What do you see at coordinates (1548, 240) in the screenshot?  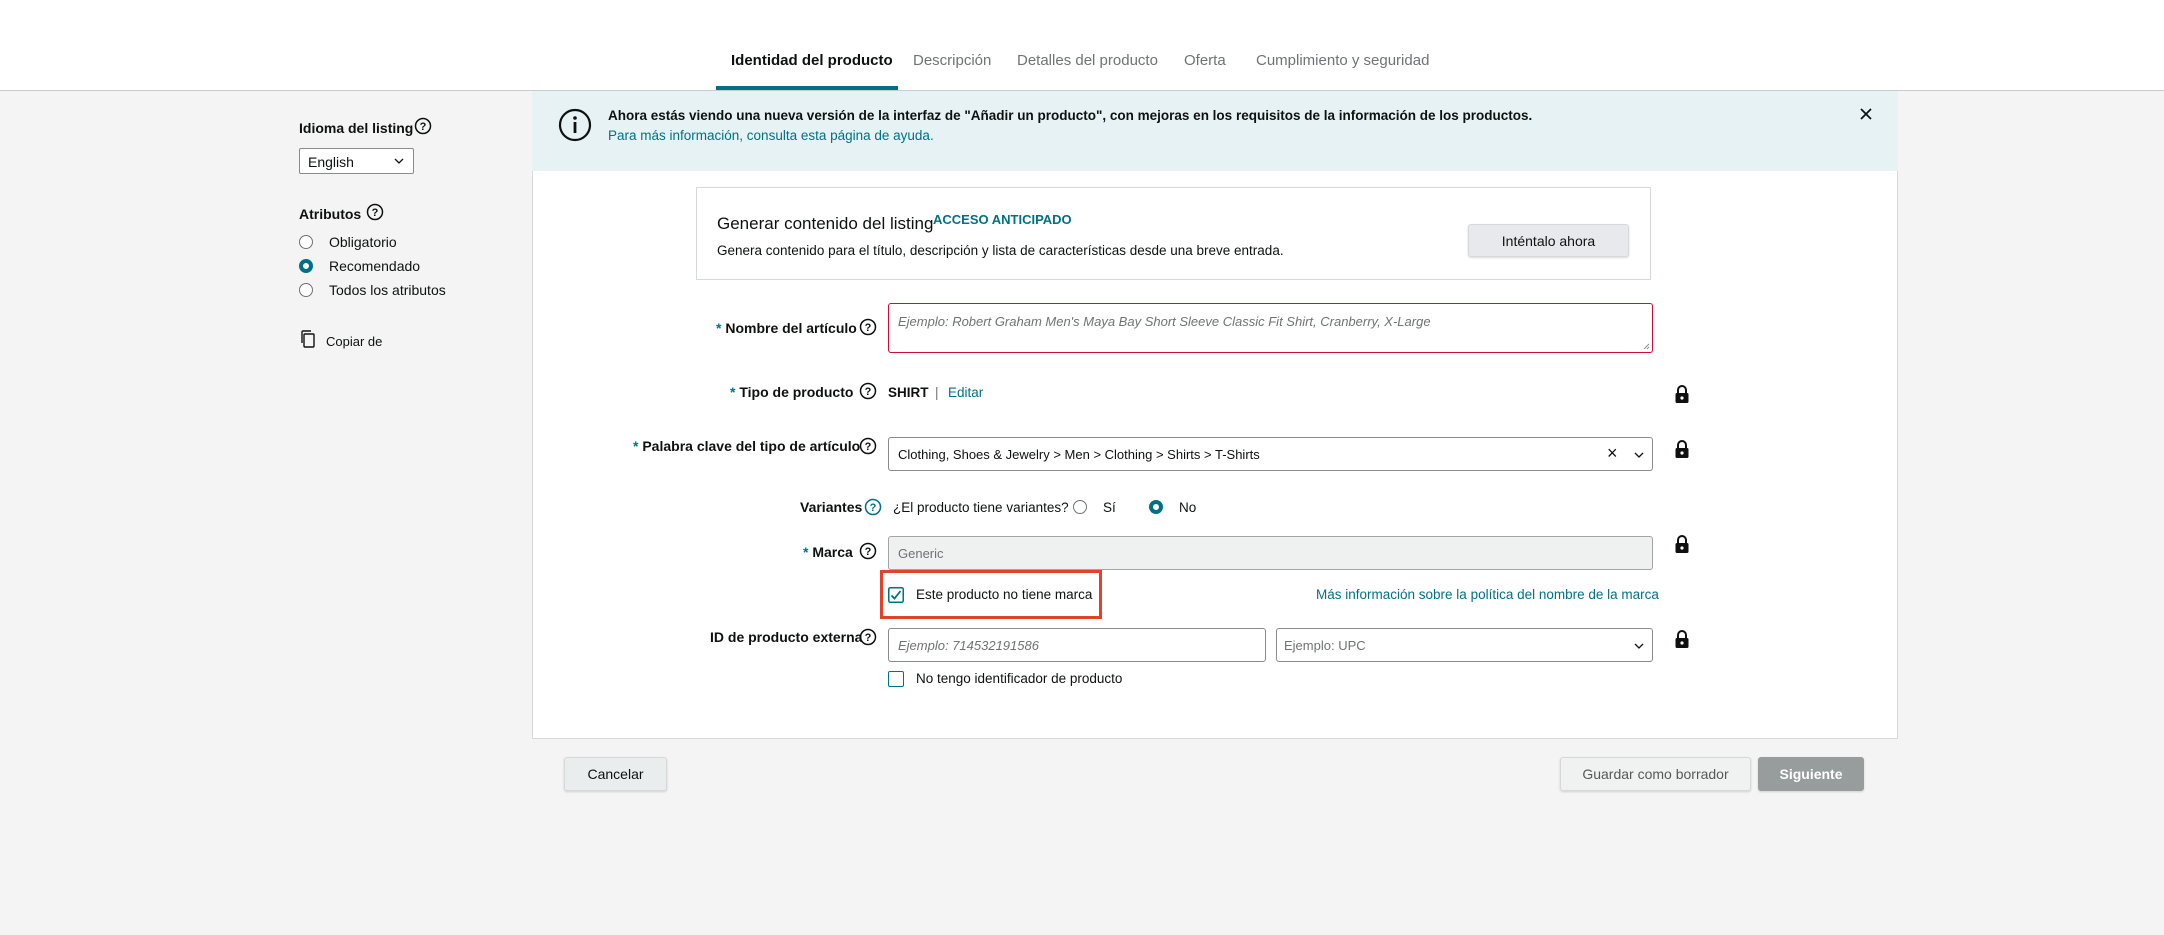 I see `try-now-button: Inténtalo ahora` at bounding box center [1548, 240].